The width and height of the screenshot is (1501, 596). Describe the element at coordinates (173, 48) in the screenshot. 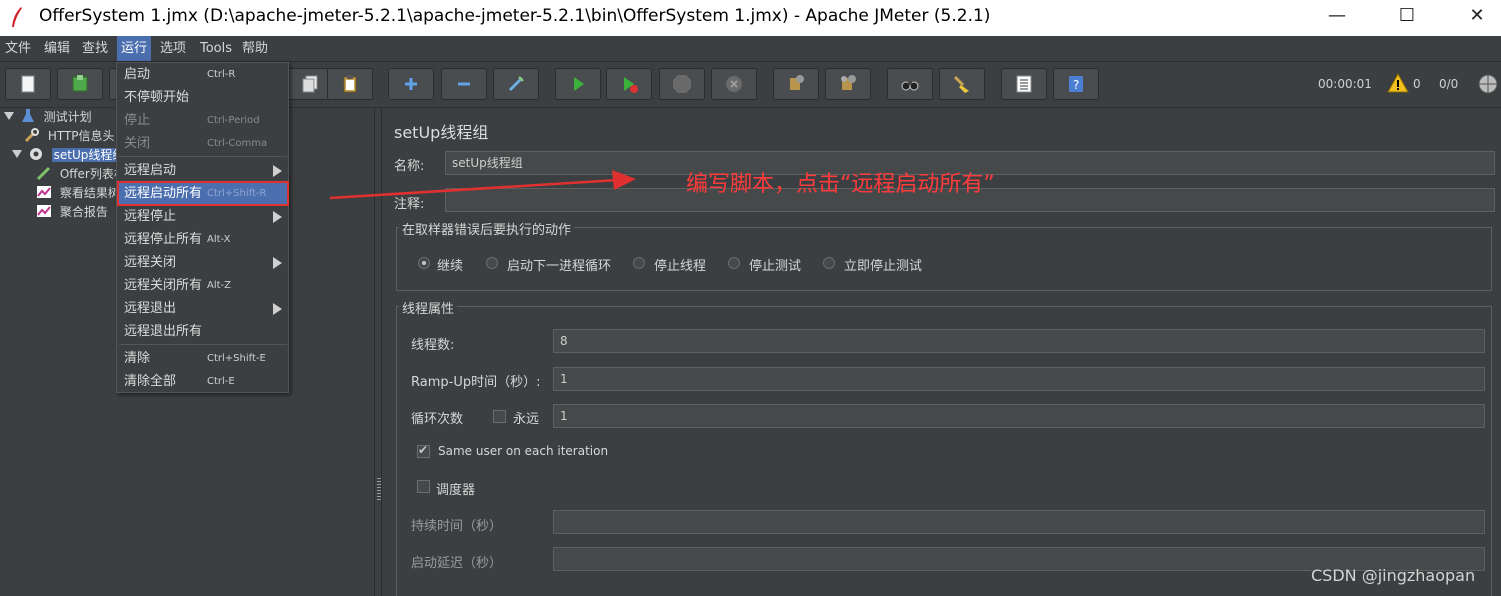

I see `menu-options: 选项` at that location.